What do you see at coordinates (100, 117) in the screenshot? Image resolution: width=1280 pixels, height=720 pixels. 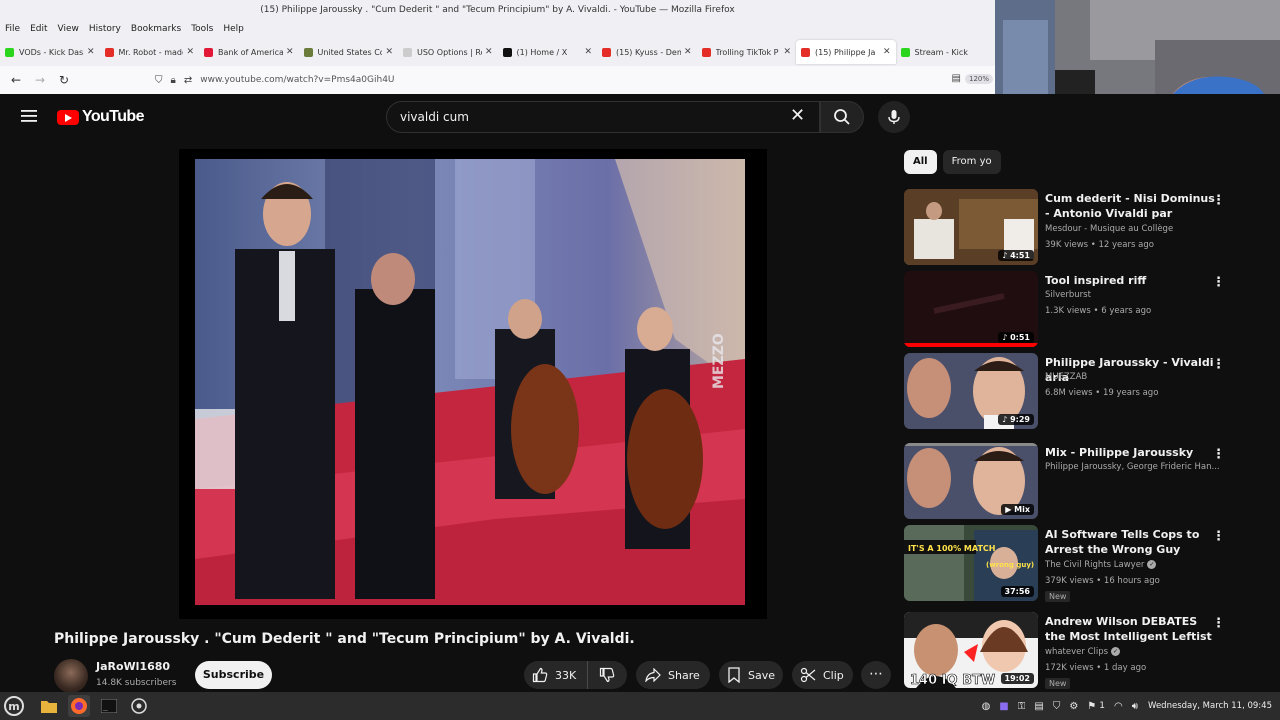 I see `youtube-logo: YouTube` at bounding box center [100, 117].